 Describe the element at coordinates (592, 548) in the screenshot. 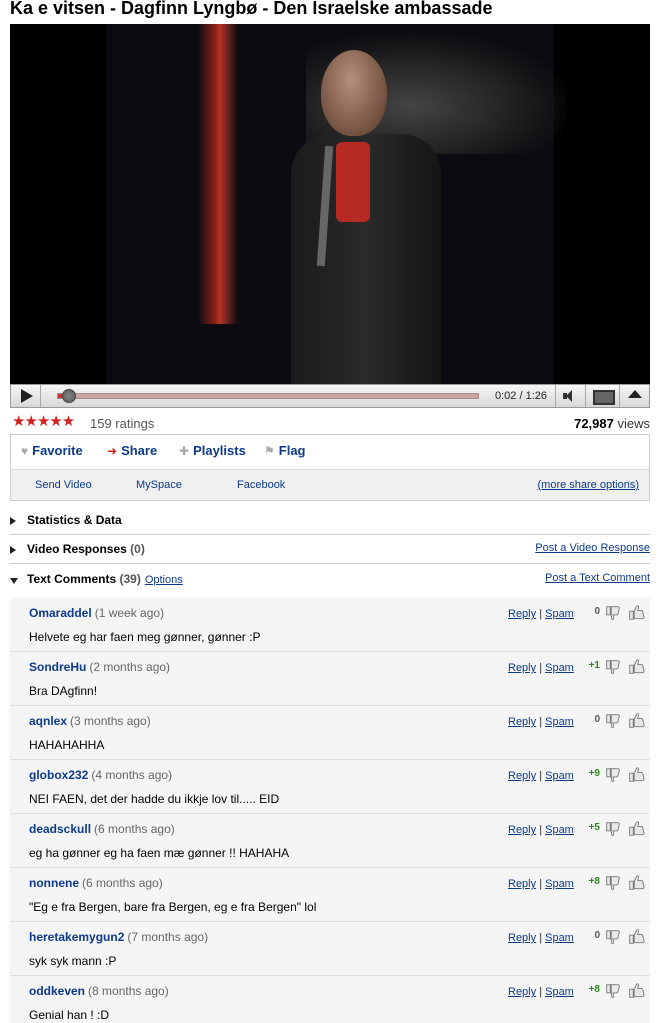

I see `post-video-response-link: Post a Video Response` at that location.